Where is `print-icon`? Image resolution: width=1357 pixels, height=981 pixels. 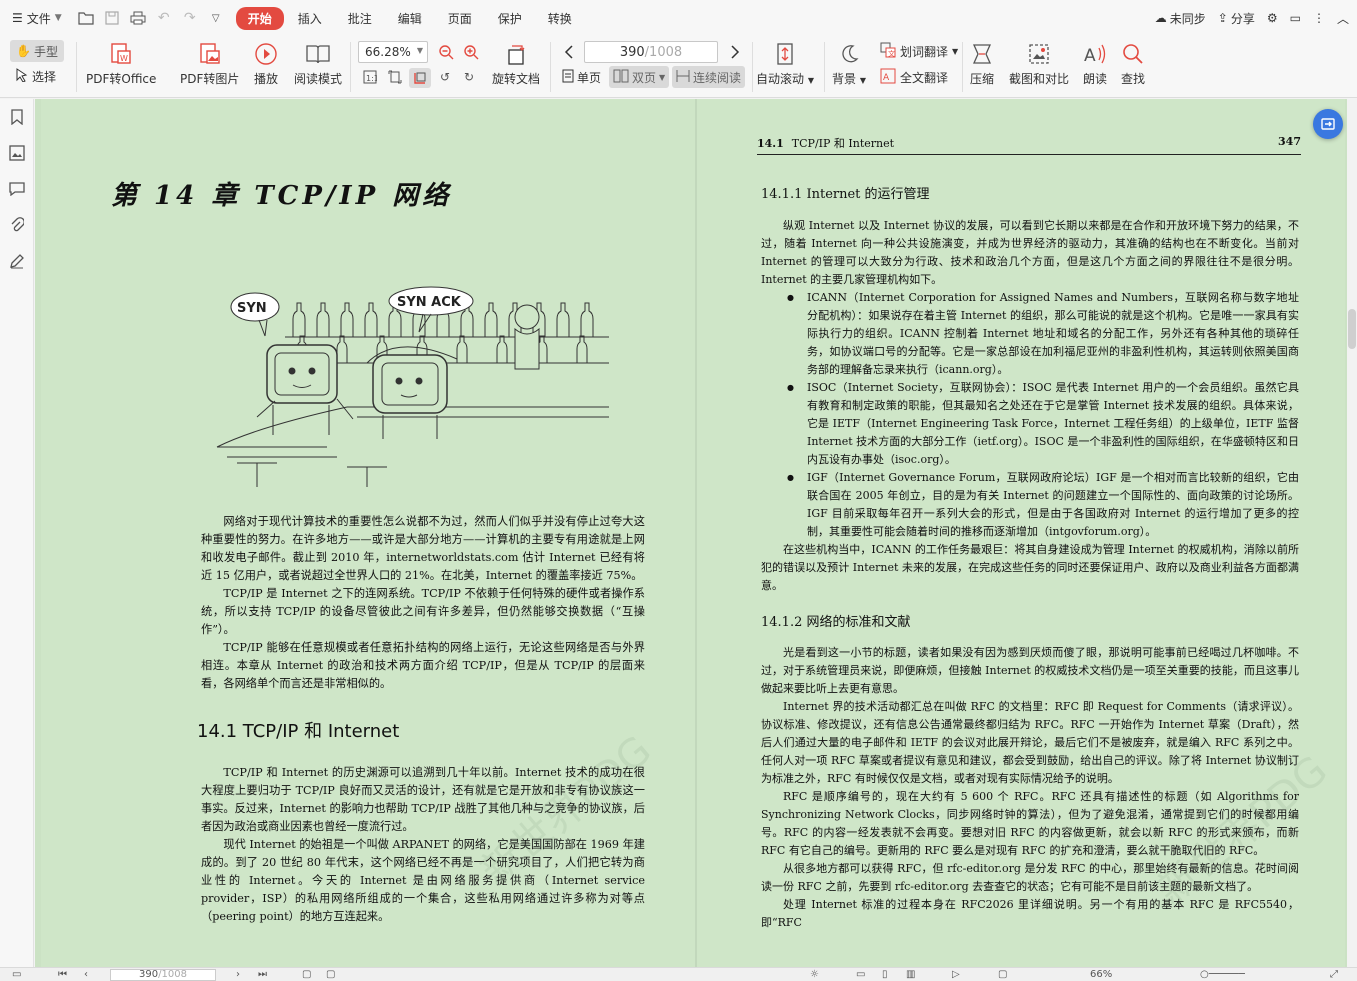 print-icon is located at coordinates (138, 18).